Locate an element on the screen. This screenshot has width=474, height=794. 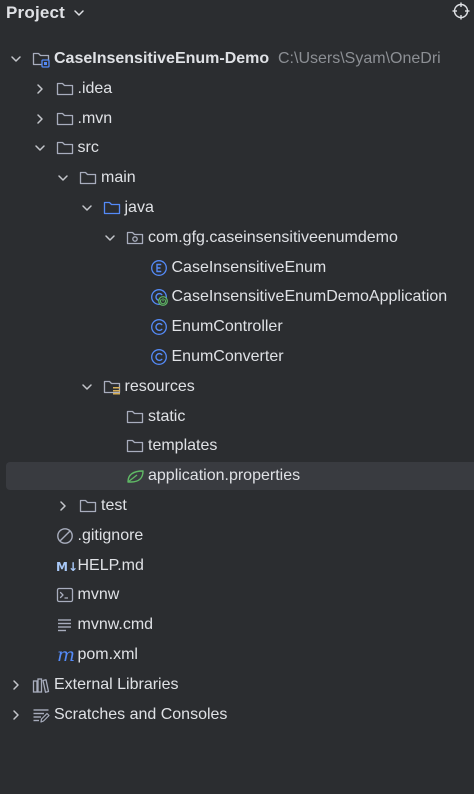
shell-script-icon is located at coordinates (65, 595).